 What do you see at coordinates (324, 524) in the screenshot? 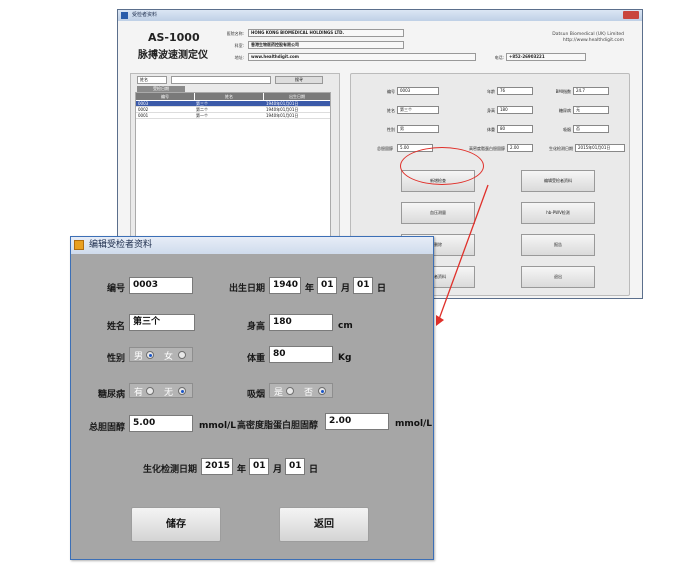
I see `back-button: 返回` at bounding box center [324, 524].